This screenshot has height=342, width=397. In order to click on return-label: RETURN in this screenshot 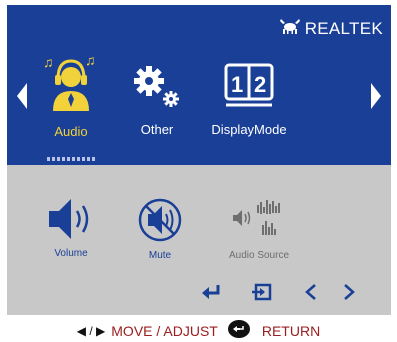, I will do `click(291, 330)`.